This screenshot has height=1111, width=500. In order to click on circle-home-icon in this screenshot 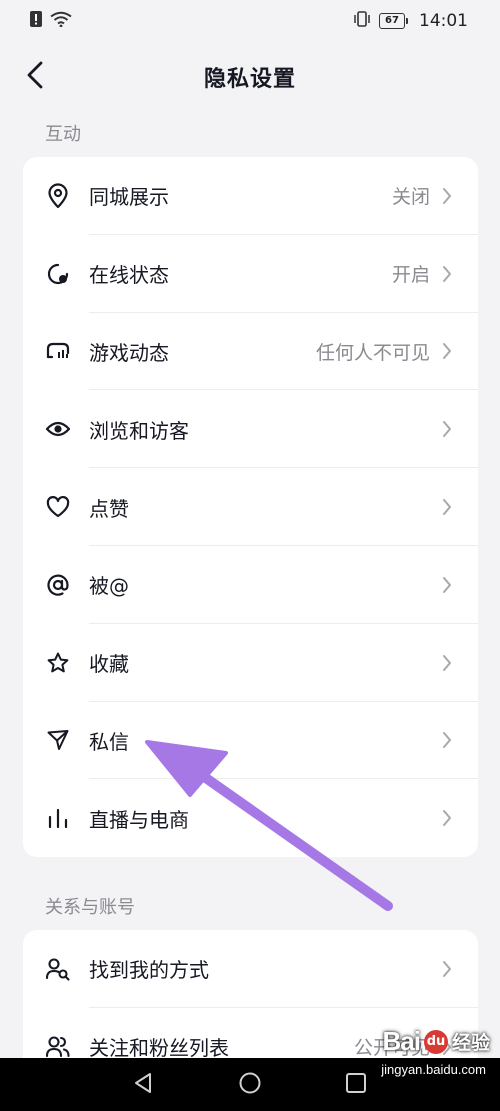, I will do `click(250, 1085)`.